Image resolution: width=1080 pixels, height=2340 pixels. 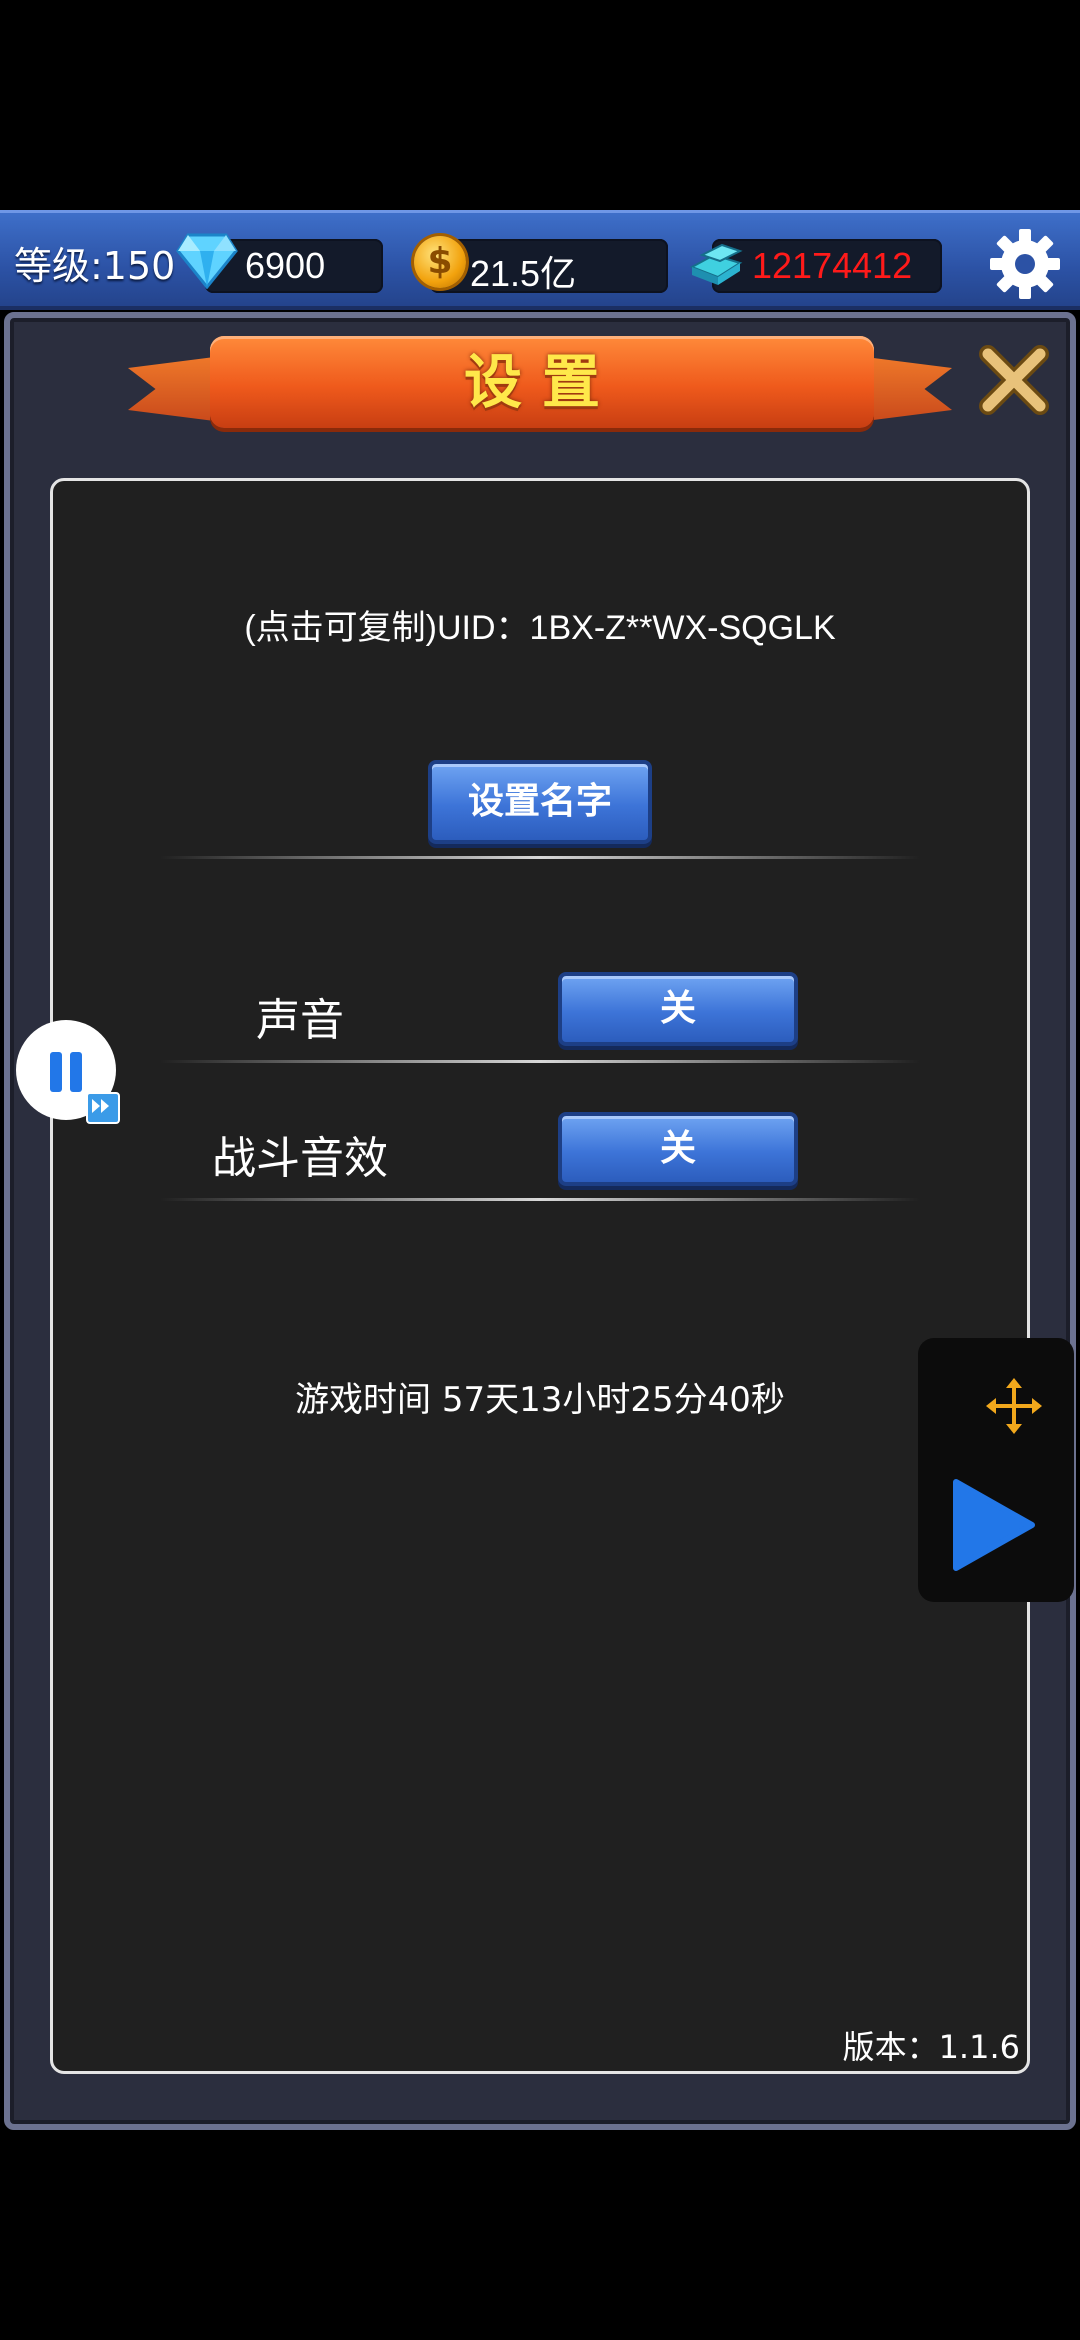 I want to click on title-banner: 设置, so click(x=542, y=382).